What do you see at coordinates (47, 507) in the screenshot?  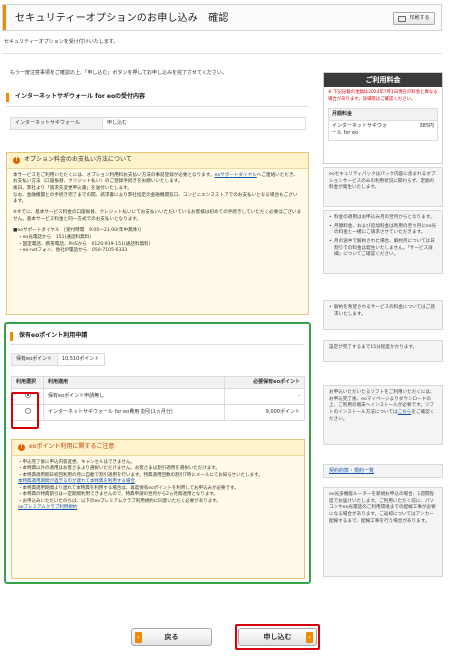 I see `premium-club-terms-link: eoプレミアムクラブ利用規約` at bounding box center [47, 507].